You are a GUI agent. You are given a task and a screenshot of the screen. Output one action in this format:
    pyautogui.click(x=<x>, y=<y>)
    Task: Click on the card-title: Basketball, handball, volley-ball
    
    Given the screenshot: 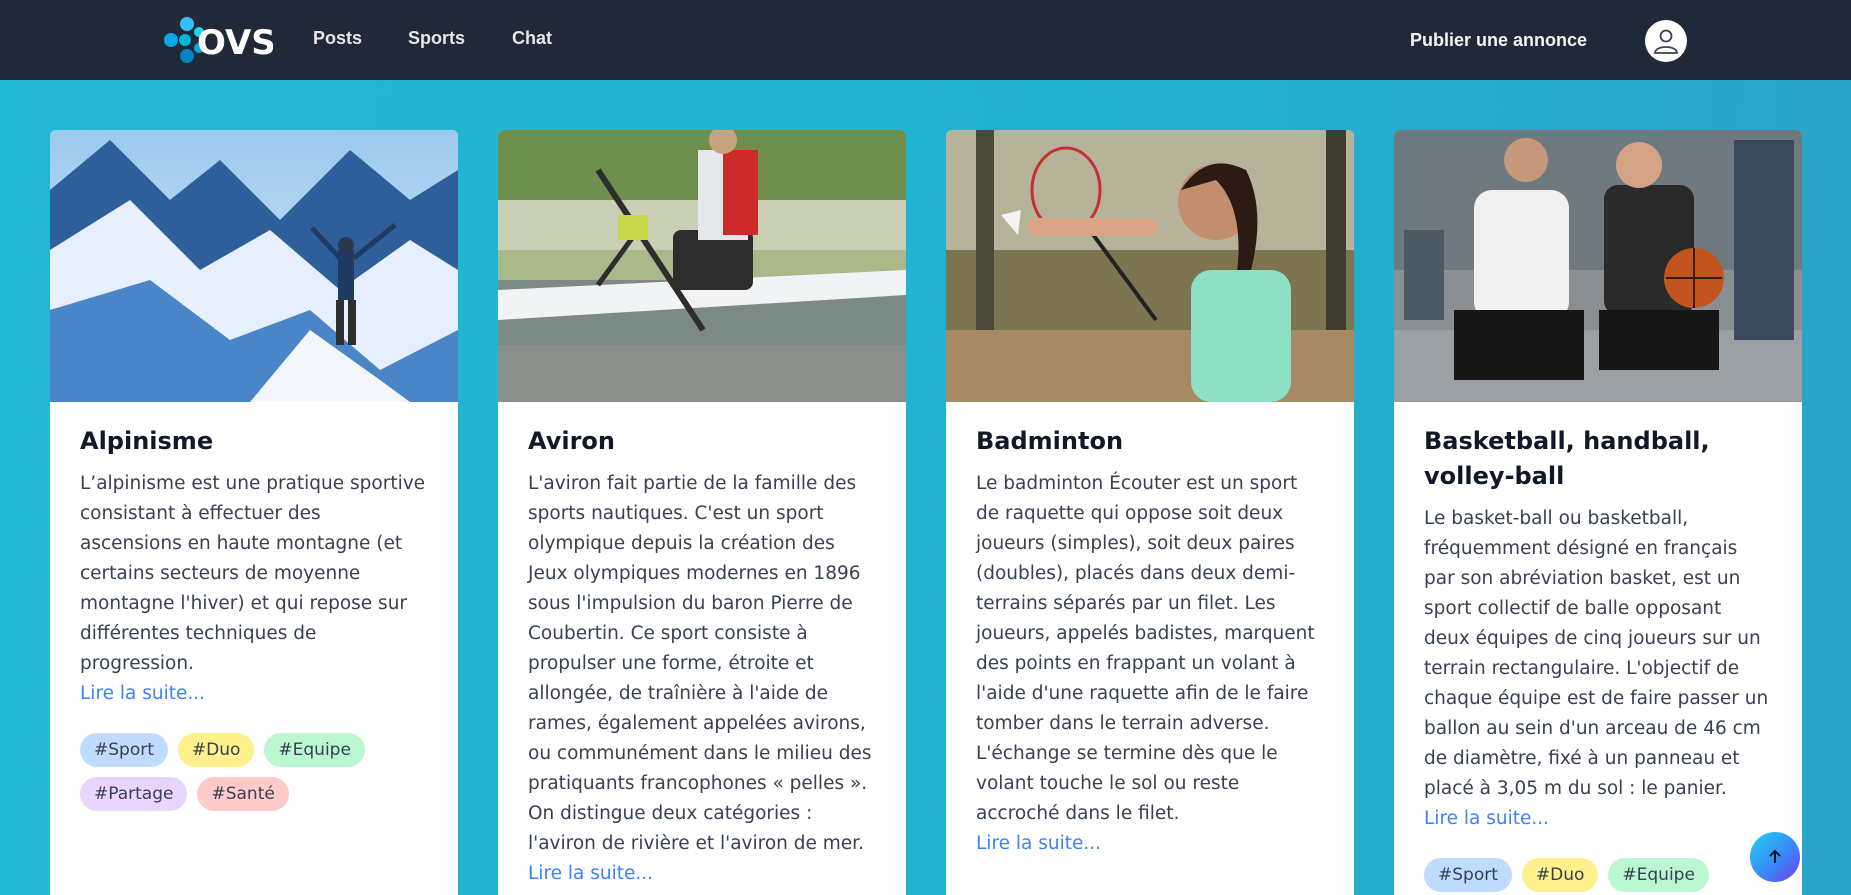 What is the action you would take?
    pyautogui.click(x=1567, y=458)
    